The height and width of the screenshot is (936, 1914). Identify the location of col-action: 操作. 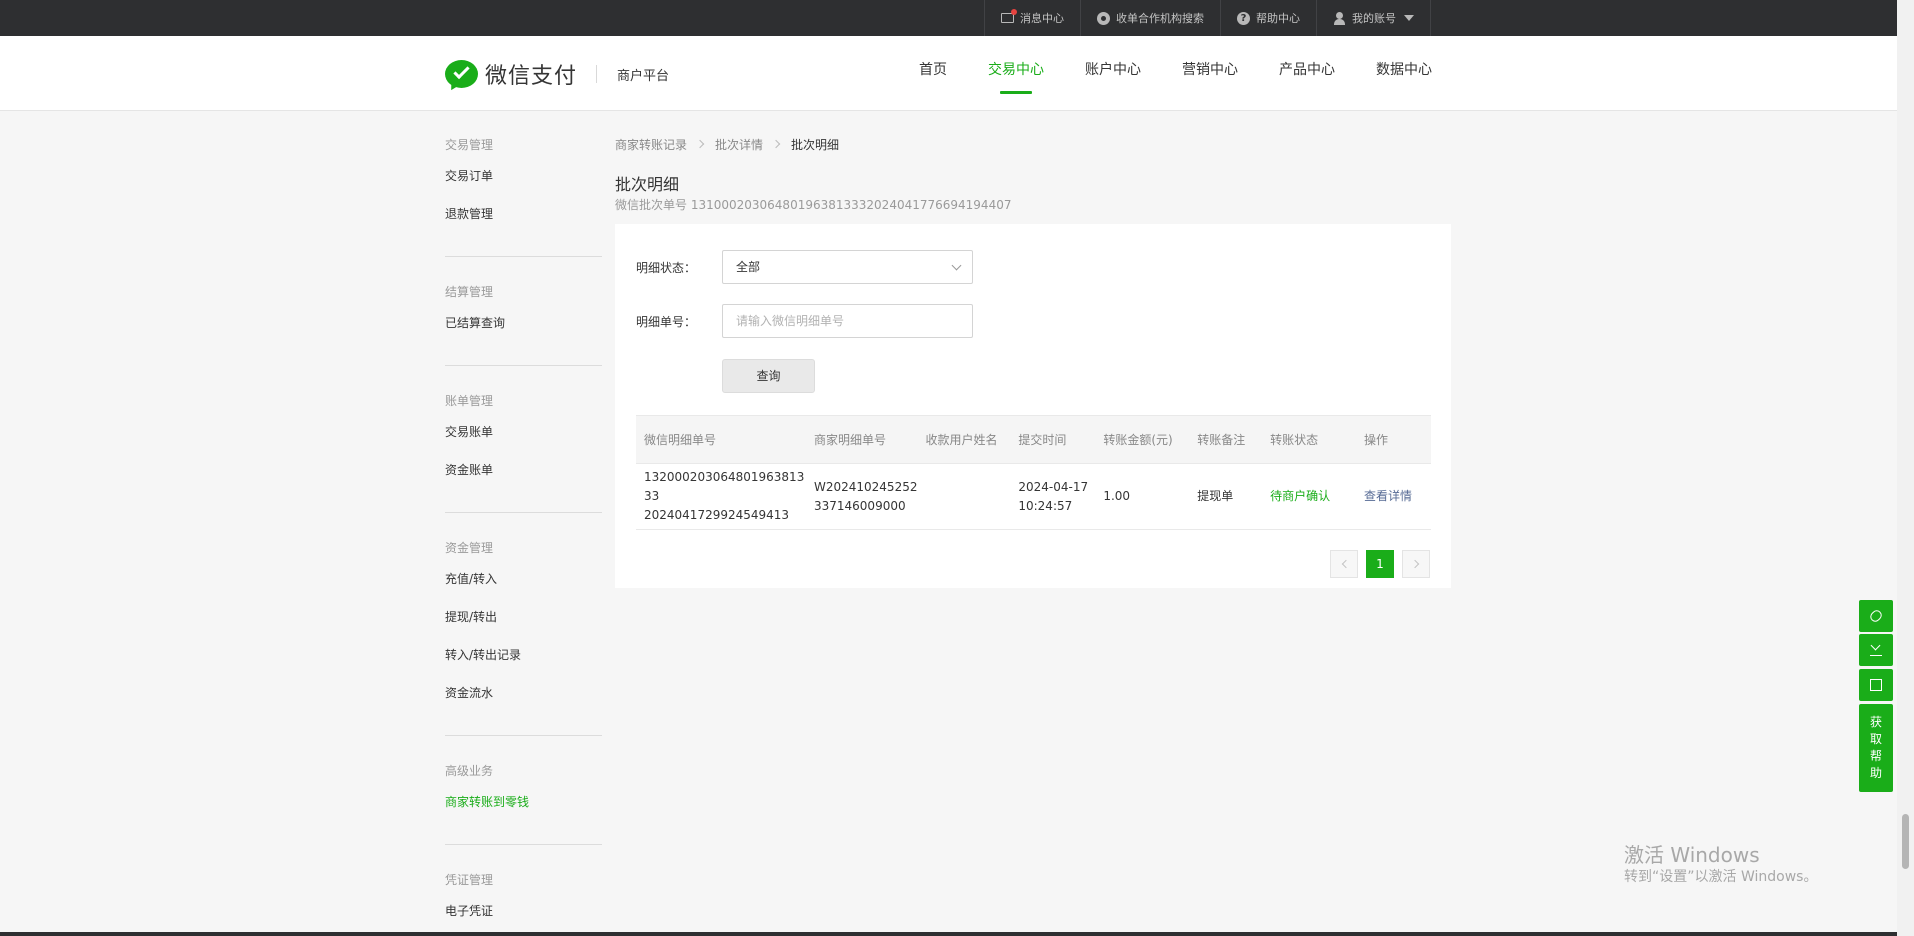
(1393, 439).